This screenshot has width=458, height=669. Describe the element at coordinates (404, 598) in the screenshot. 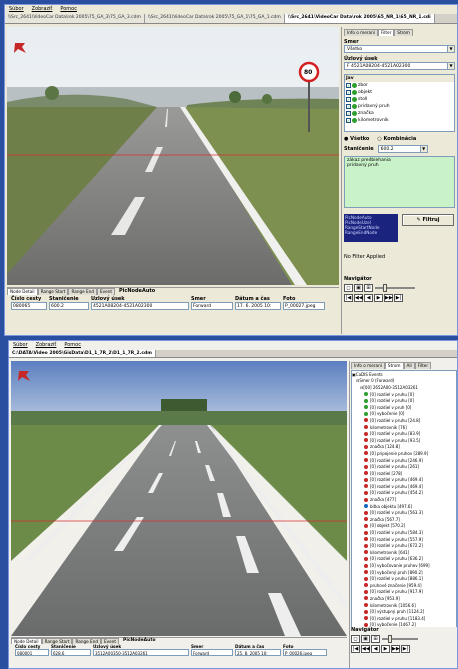

I see `tree-event-item: značka [953.9]` at that location.